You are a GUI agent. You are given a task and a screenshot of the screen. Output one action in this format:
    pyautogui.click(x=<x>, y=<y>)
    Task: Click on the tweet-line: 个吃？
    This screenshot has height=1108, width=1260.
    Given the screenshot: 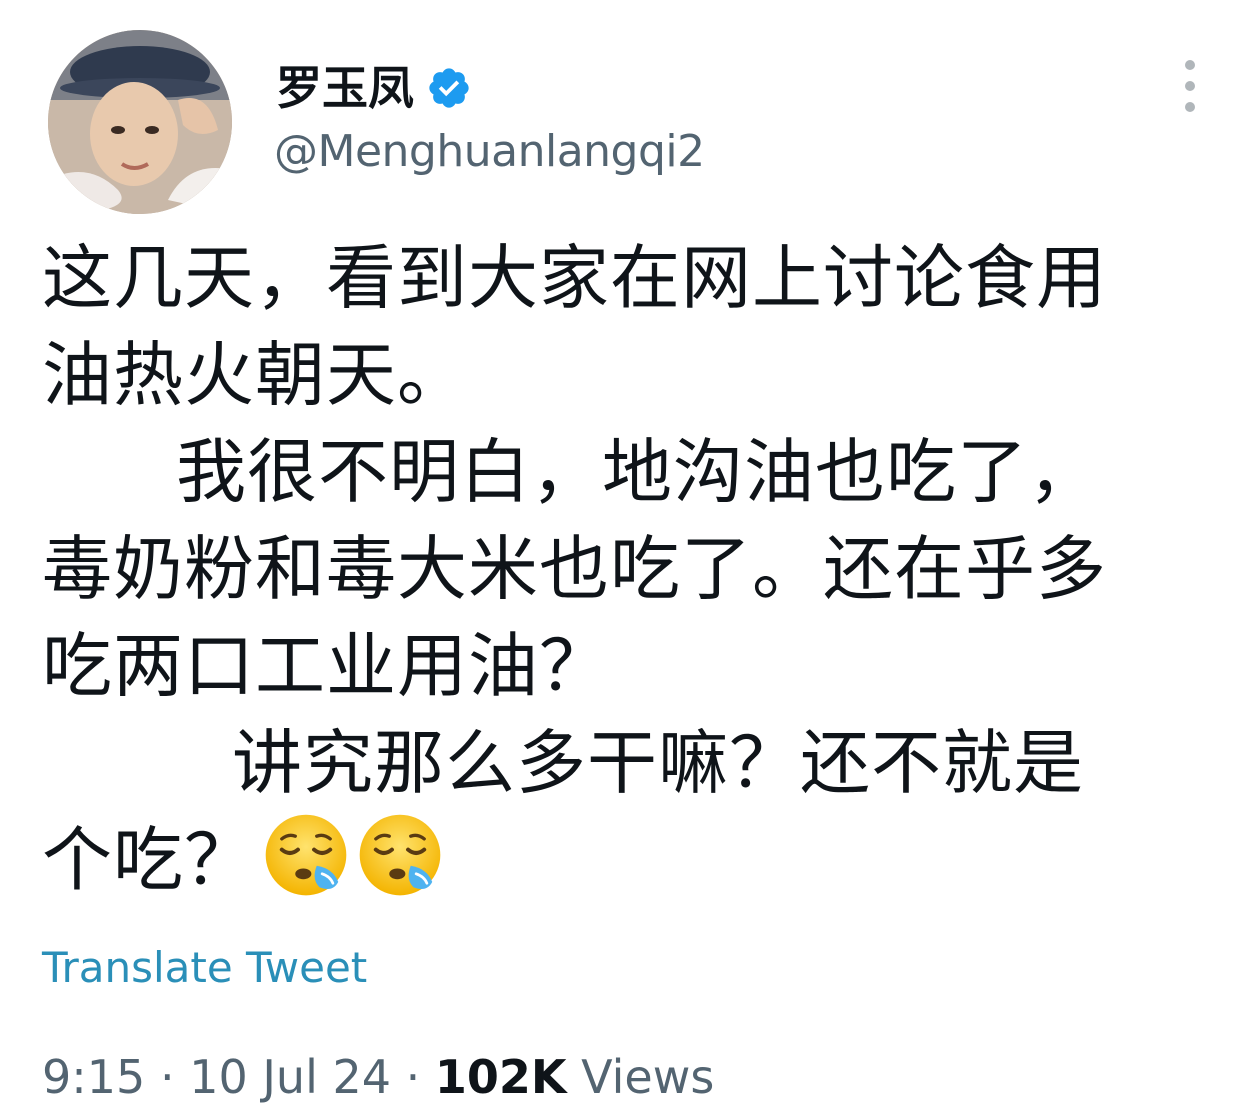 What is the action you would take?
    pyautogui.click(x=148, y=860)
    